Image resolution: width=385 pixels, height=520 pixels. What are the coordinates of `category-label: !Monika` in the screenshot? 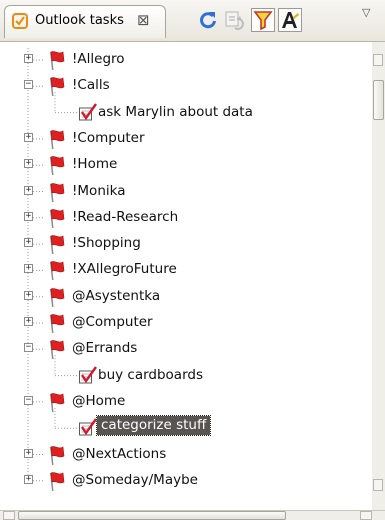 It's located at (98, 191).